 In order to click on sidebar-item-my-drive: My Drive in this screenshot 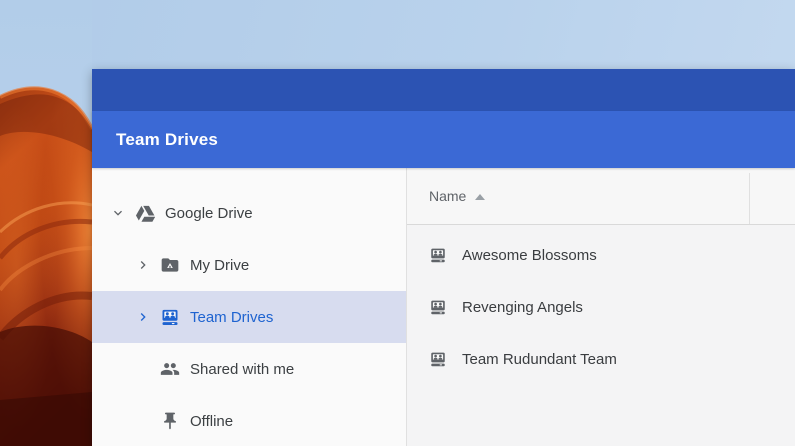, I will do `click(249, 265)`.